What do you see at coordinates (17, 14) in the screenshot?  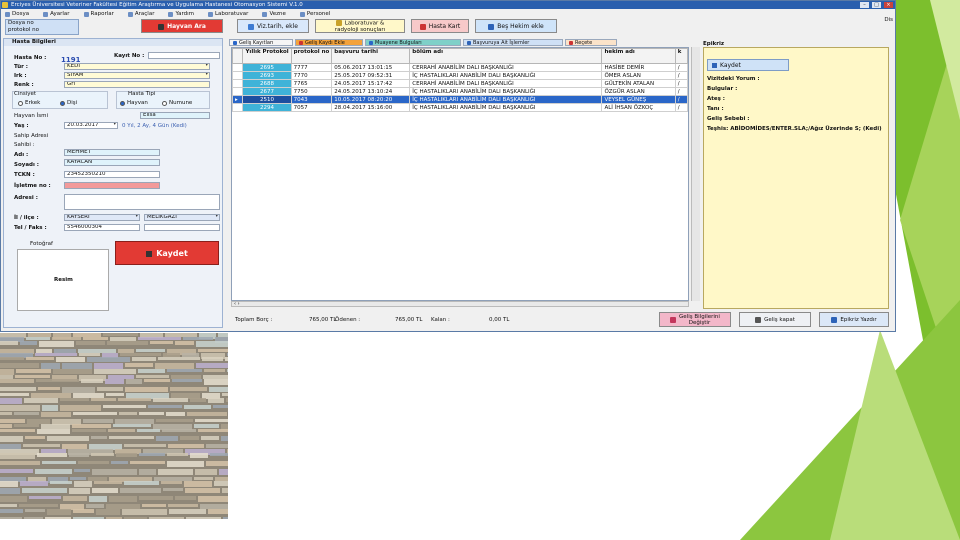 I see `menu-dosya: Dosya` at bounding box center [17, 14].